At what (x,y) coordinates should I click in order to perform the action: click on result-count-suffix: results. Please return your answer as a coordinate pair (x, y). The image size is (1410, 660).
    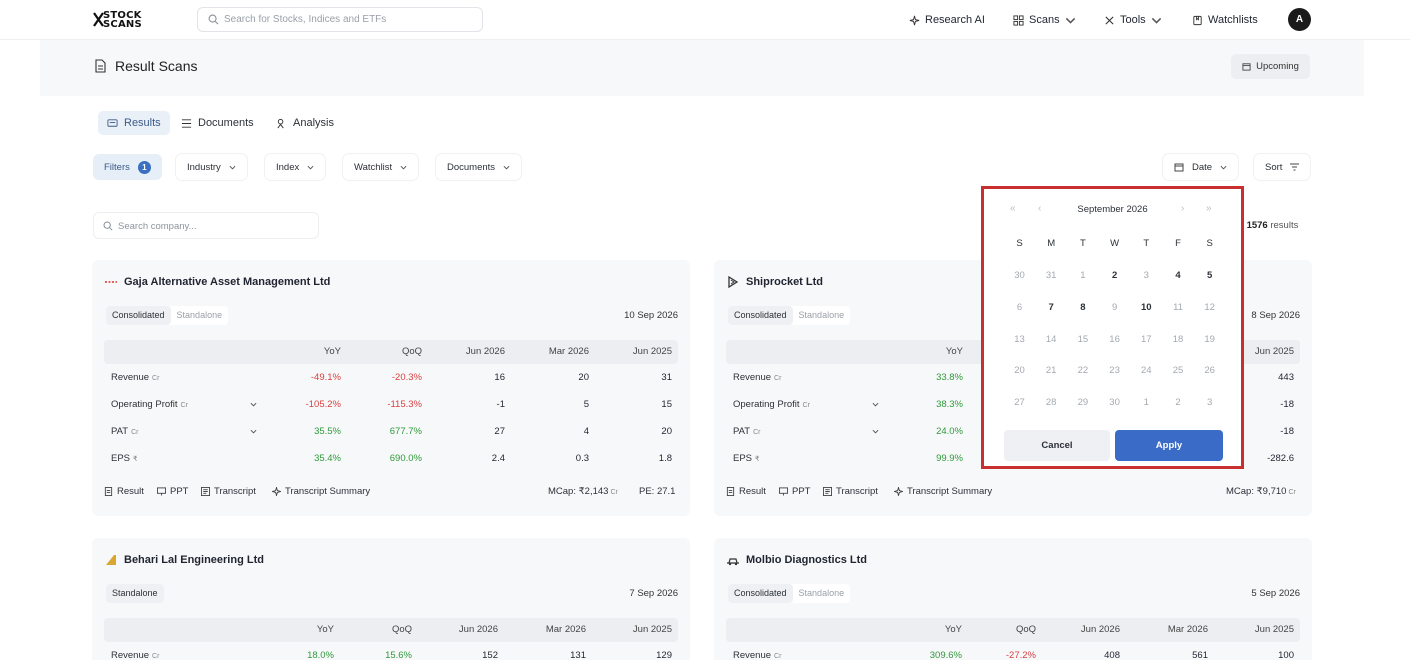
    Looking at the image, I should click on (1284, 225).